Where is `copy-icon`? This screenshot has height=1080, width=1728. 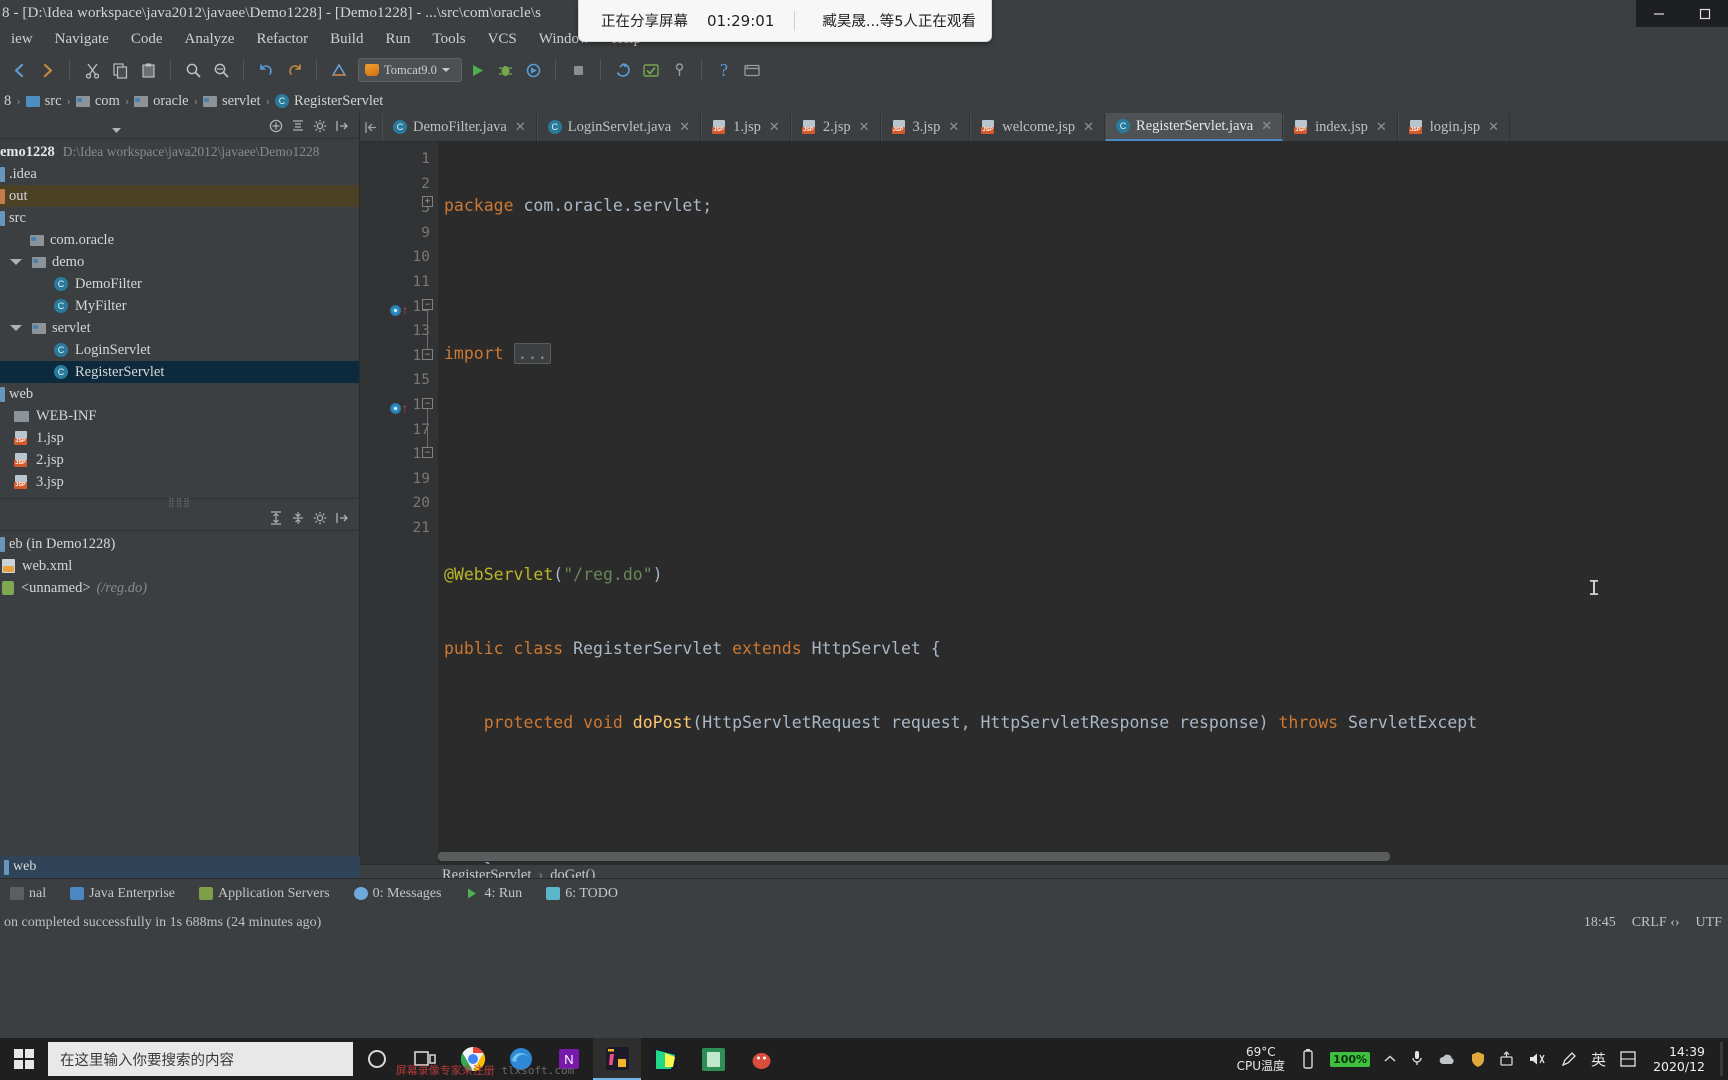
copy-icon is located at coordinates (120, 70).